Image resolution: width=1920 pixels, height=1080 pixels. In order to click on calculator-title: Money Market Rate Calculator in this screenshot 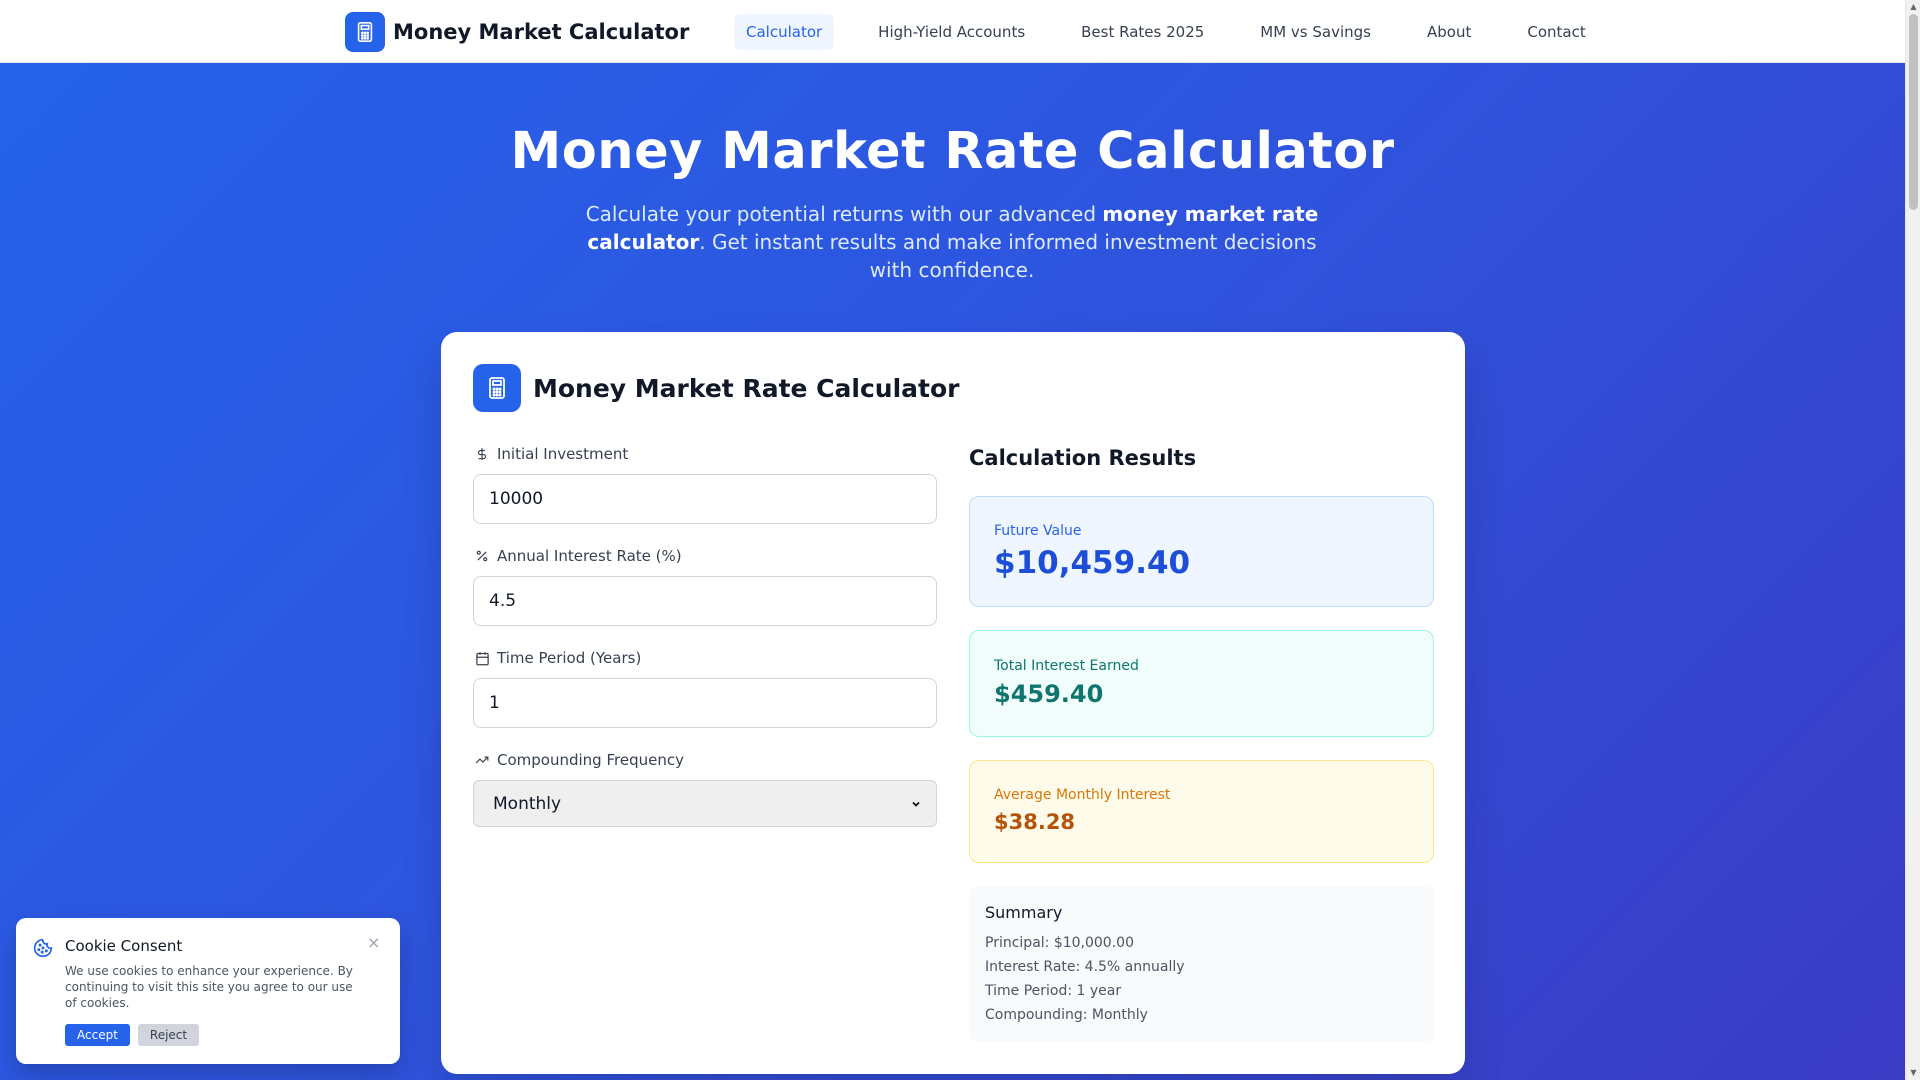, I will do `click(746, 388)`.